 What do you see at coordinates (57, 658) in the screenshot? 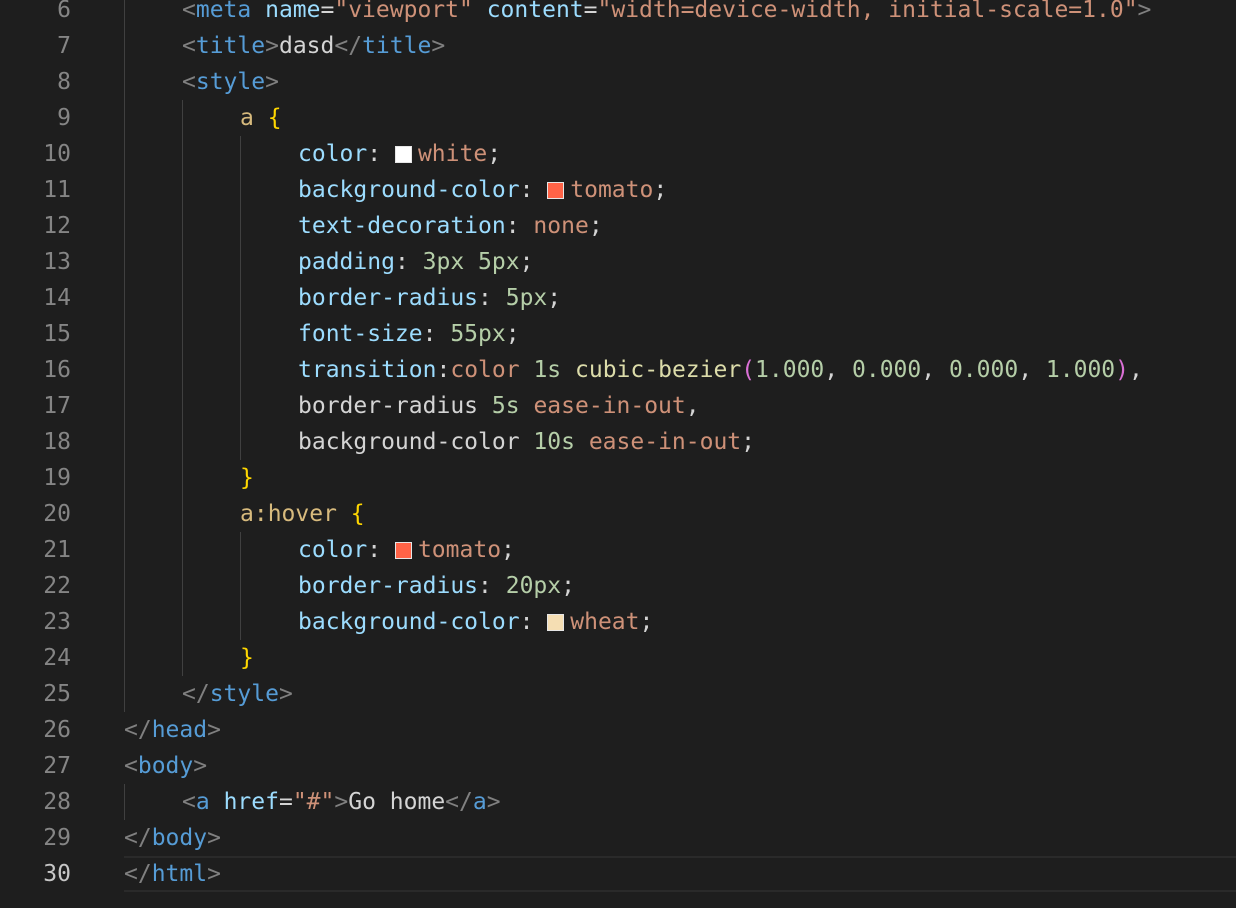
I see `line-number: 24` at bounding box center [57, 658].